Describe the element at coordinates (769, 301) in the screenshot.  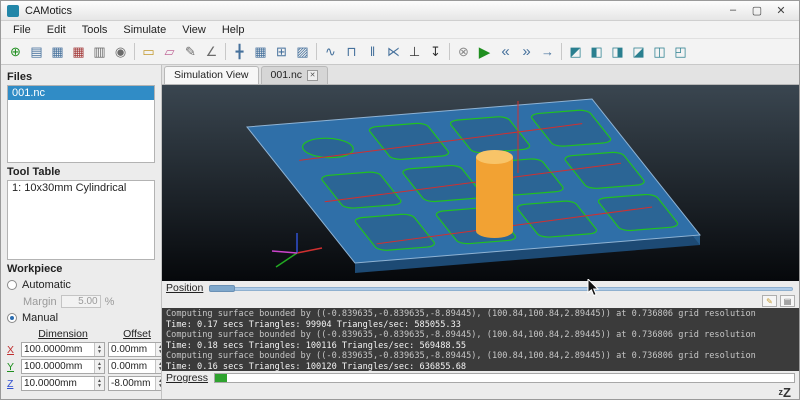
I see `clear-console-icon: ✎` at that location.